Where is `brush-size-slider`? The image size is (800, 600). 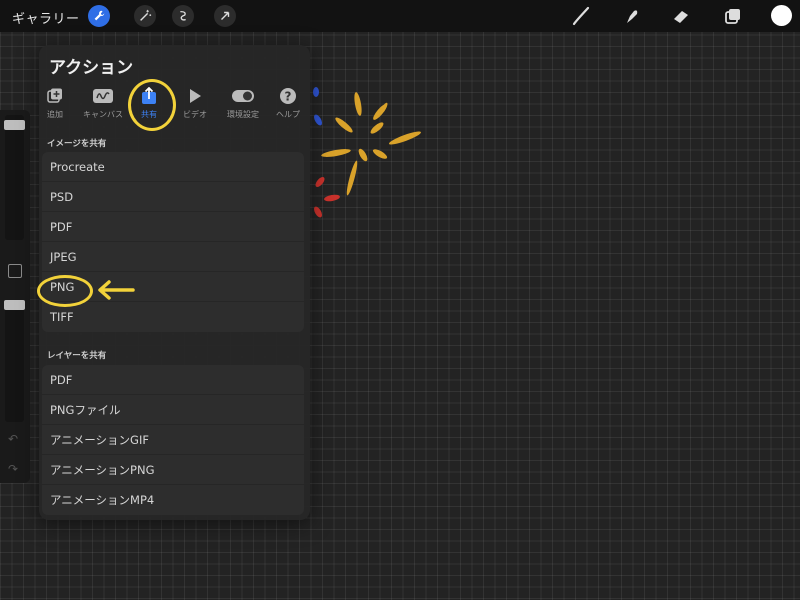 brush-size-slider is located at coordinates (14, 177).